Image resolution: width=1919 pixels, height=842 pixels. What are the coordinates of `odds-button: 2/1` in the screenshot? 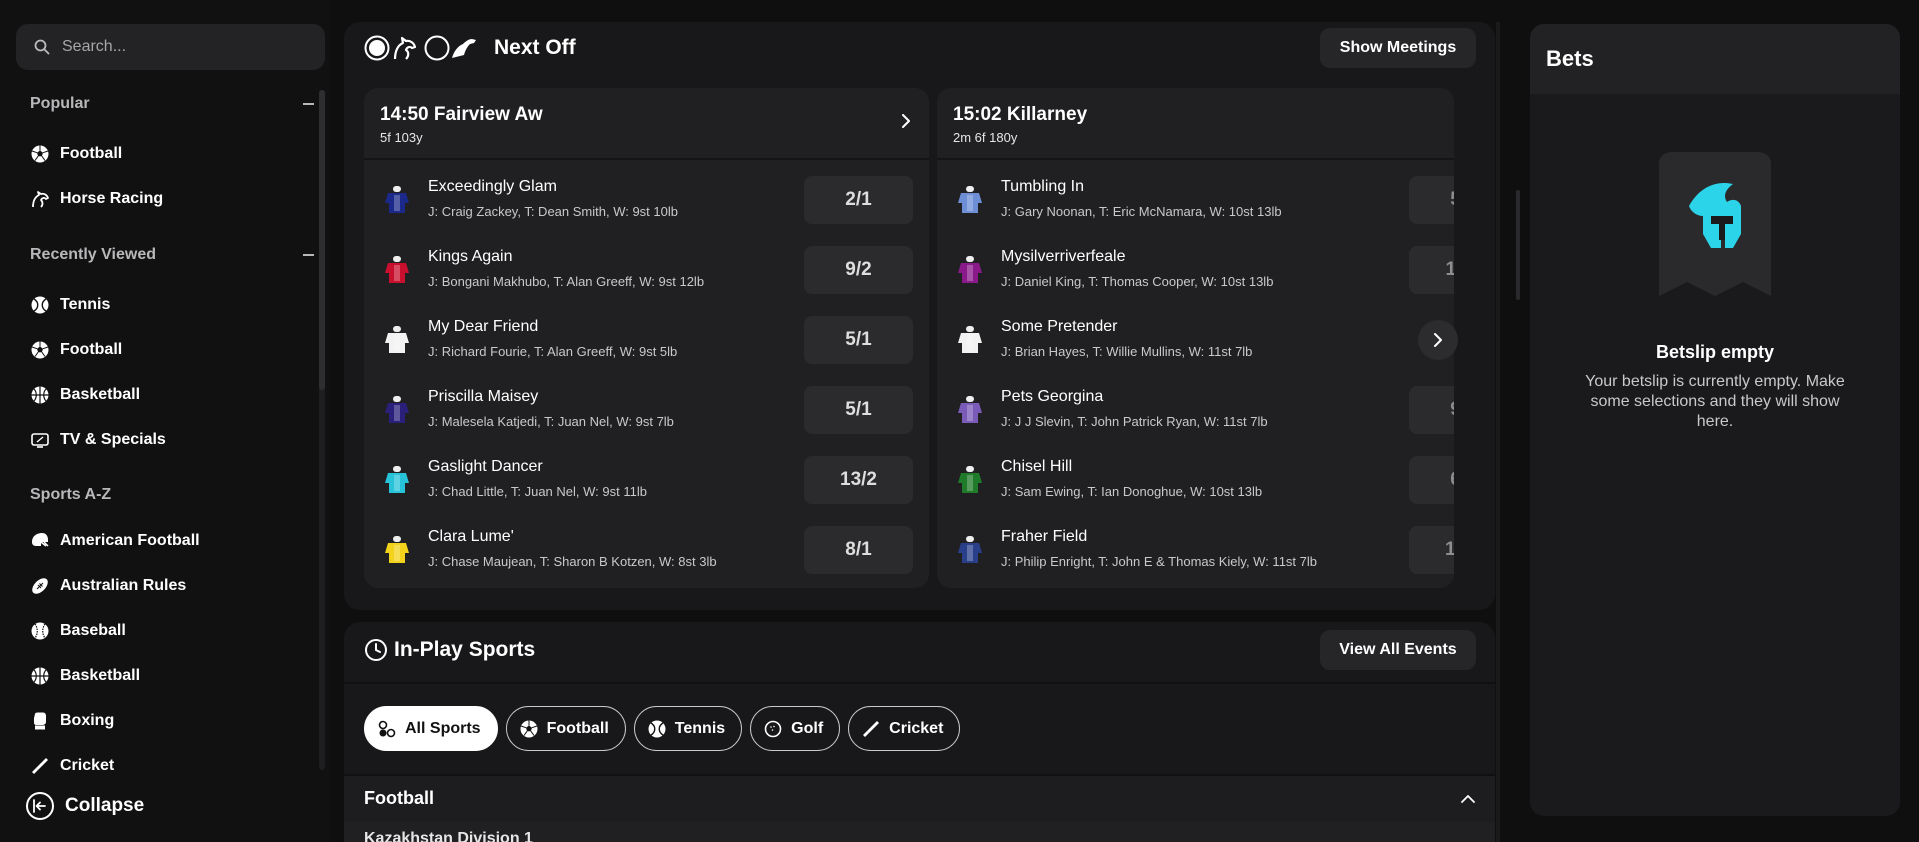 It's located at (858, 200).